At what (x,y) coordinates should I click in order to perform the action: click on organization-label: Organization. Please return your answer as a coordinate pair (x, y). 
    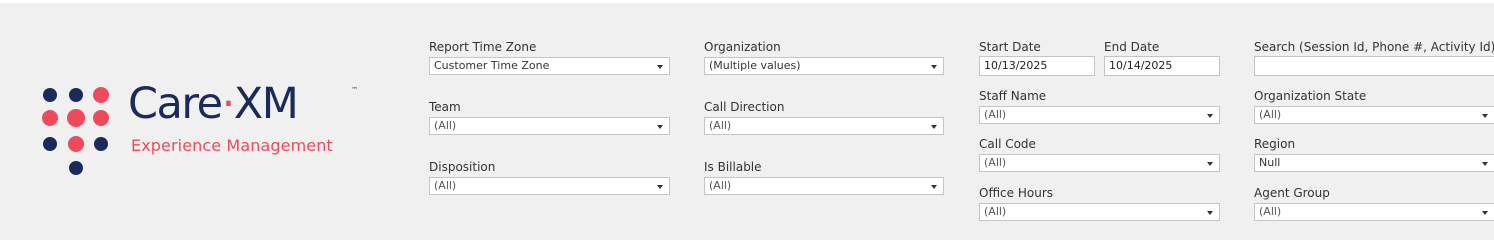
    Looking at the image, I should click on (742, 47).